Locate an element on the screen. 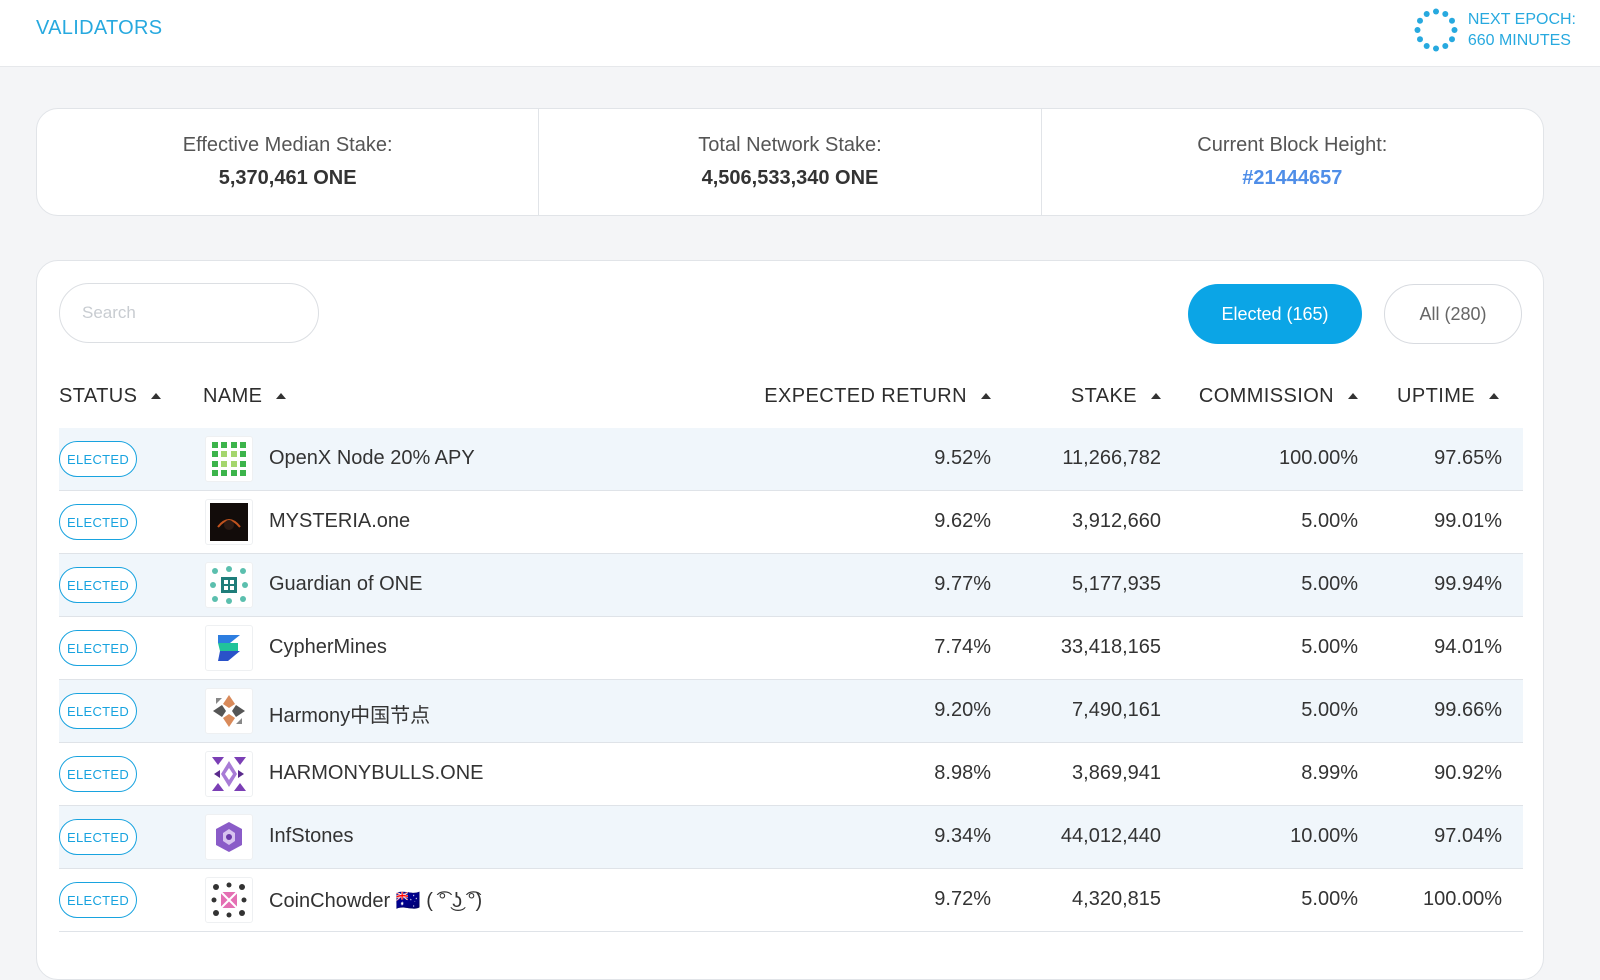 This screenshot has width=1600, height=980. sort-uptime-header: UPTIME is located at coordinates (1429, 396).